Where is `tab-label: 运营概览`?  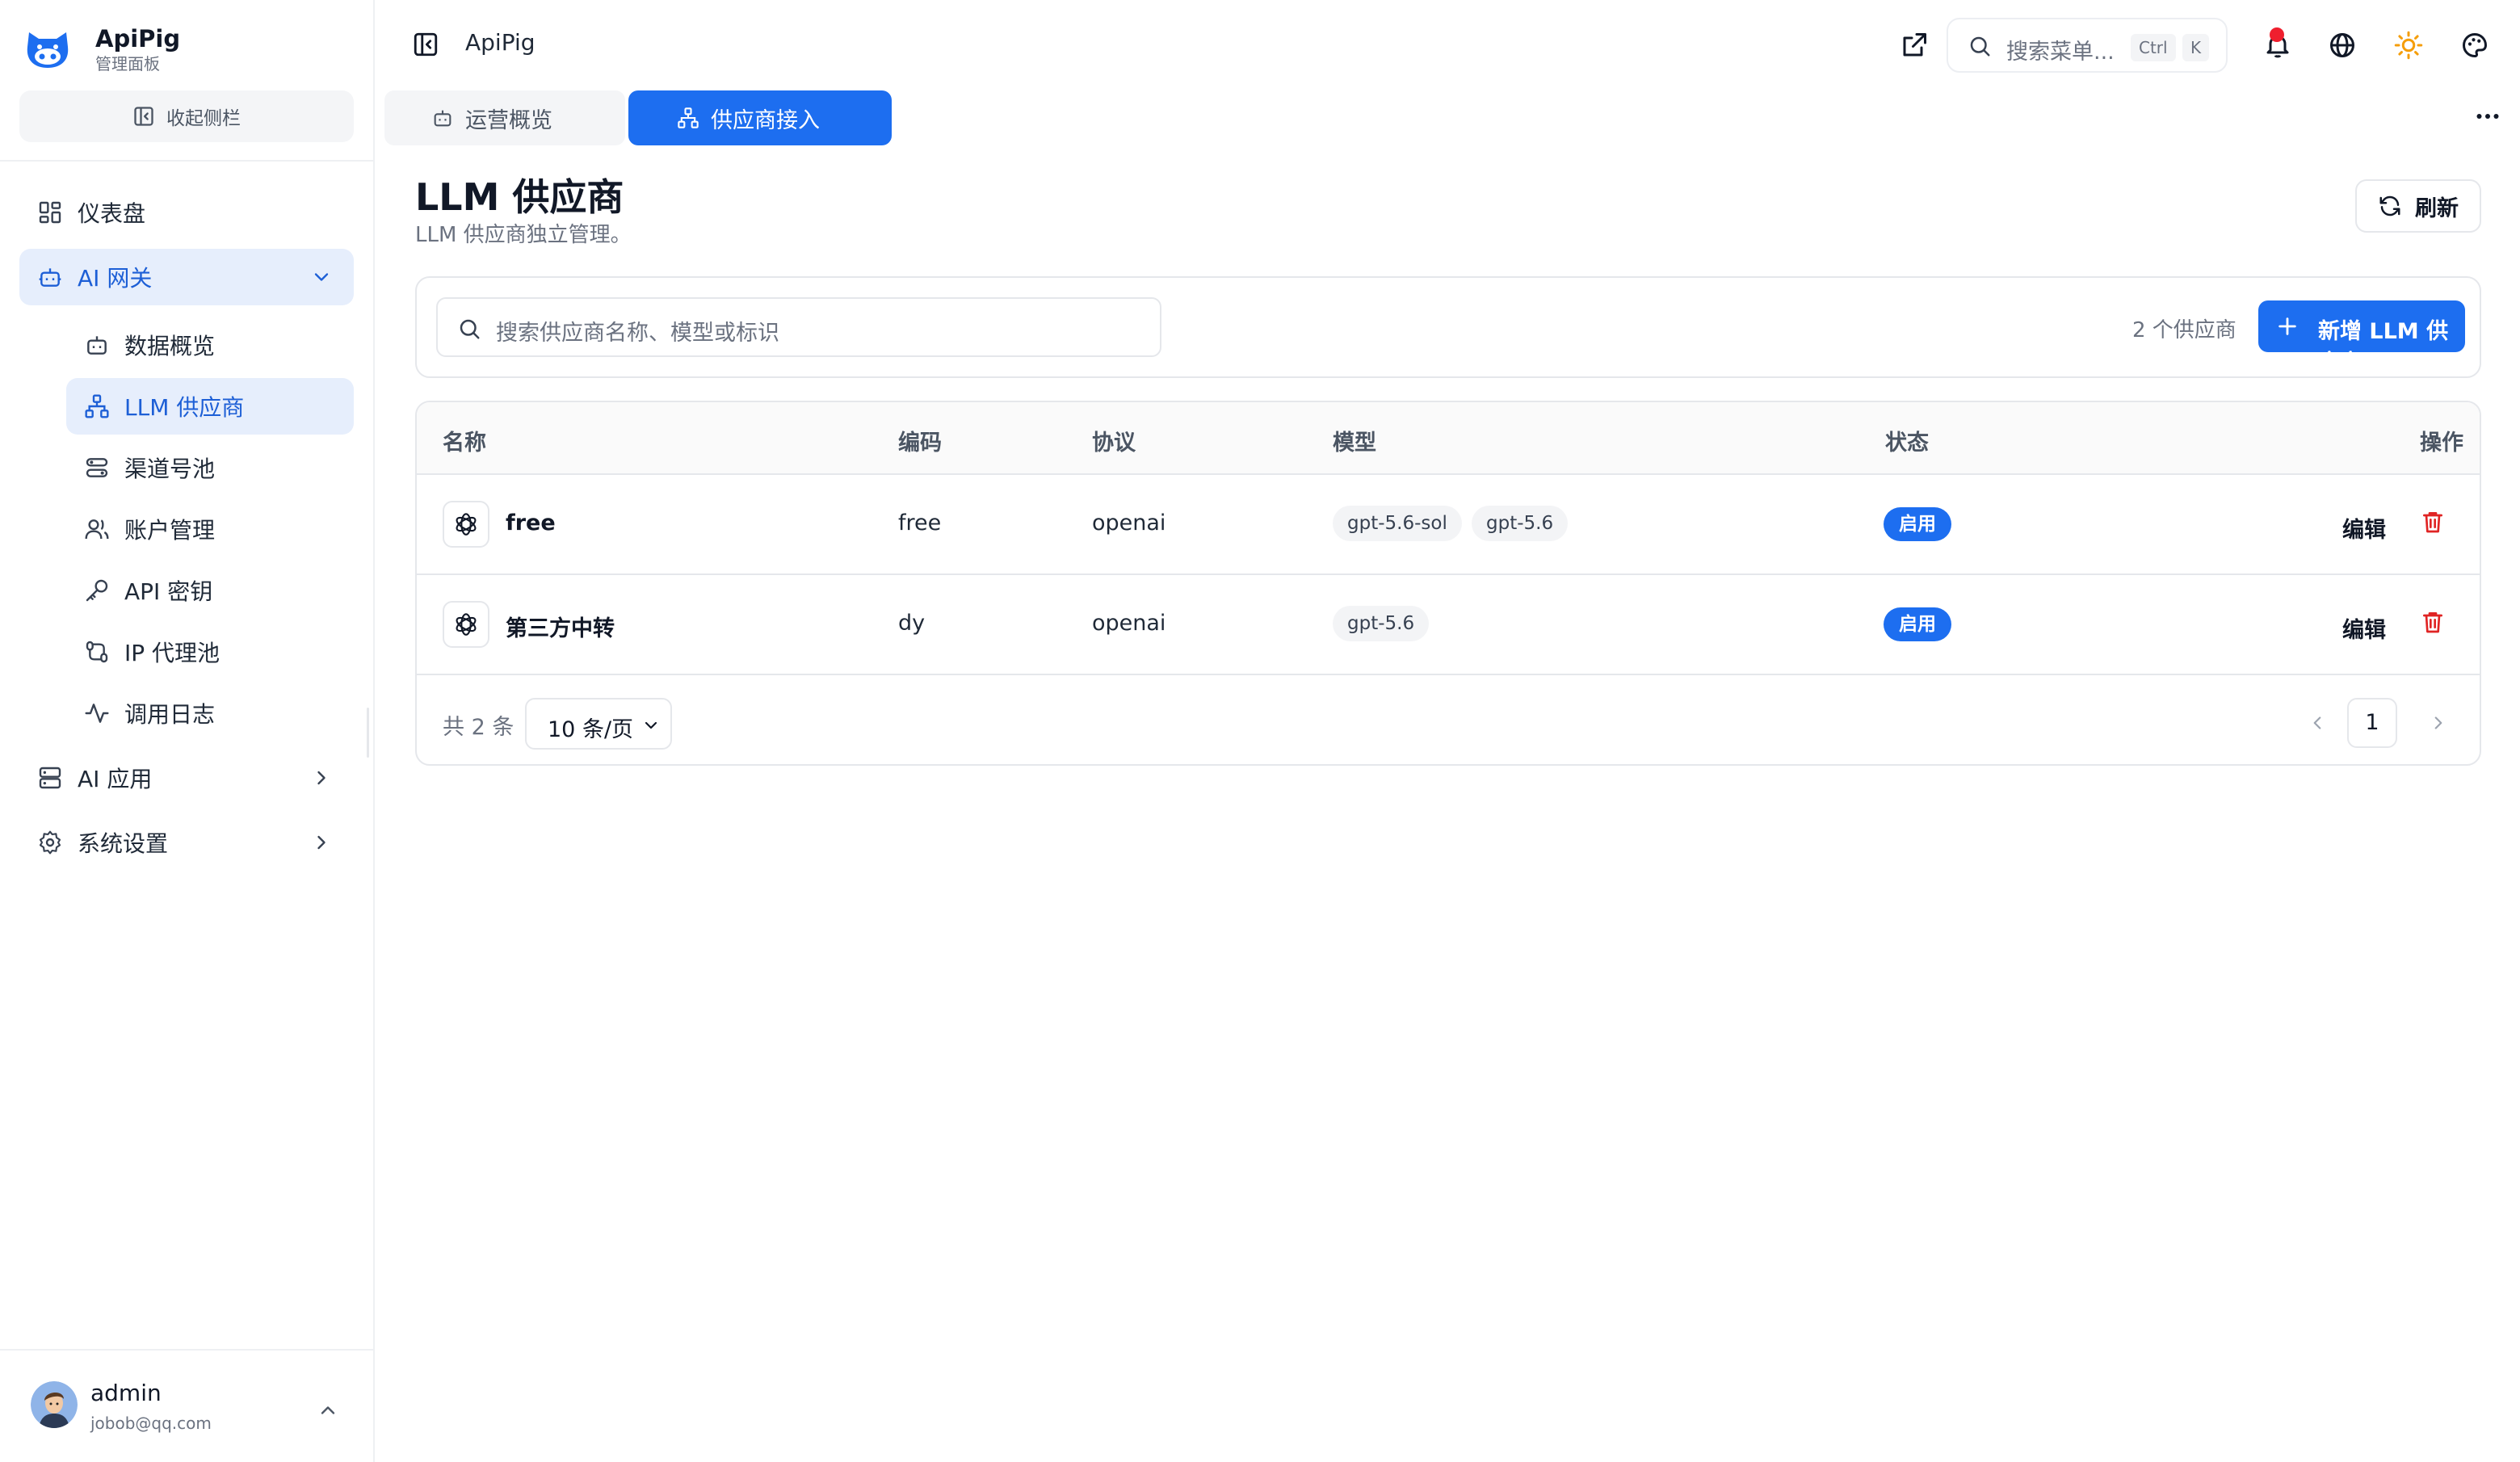
tab-label: 运营概览 is located at coordinates (508, 120).